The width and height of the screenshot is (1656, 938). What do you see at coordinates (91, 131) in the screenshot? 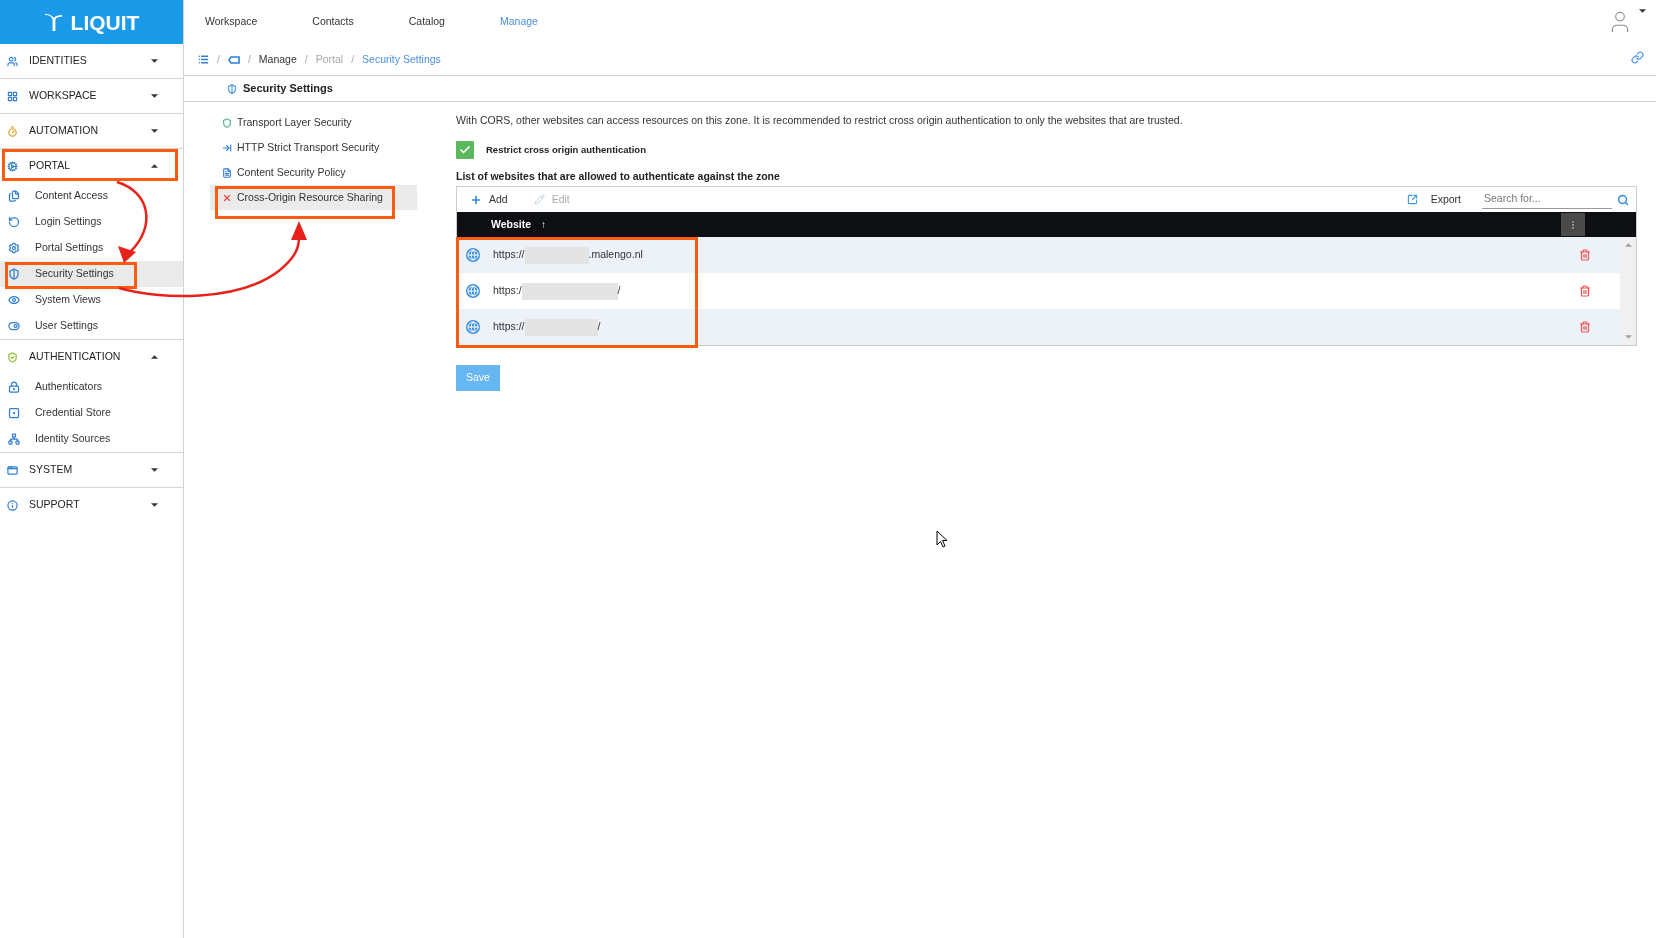
I see `sidebar-section: AUTOMATION` at bounding box center [91, 131].